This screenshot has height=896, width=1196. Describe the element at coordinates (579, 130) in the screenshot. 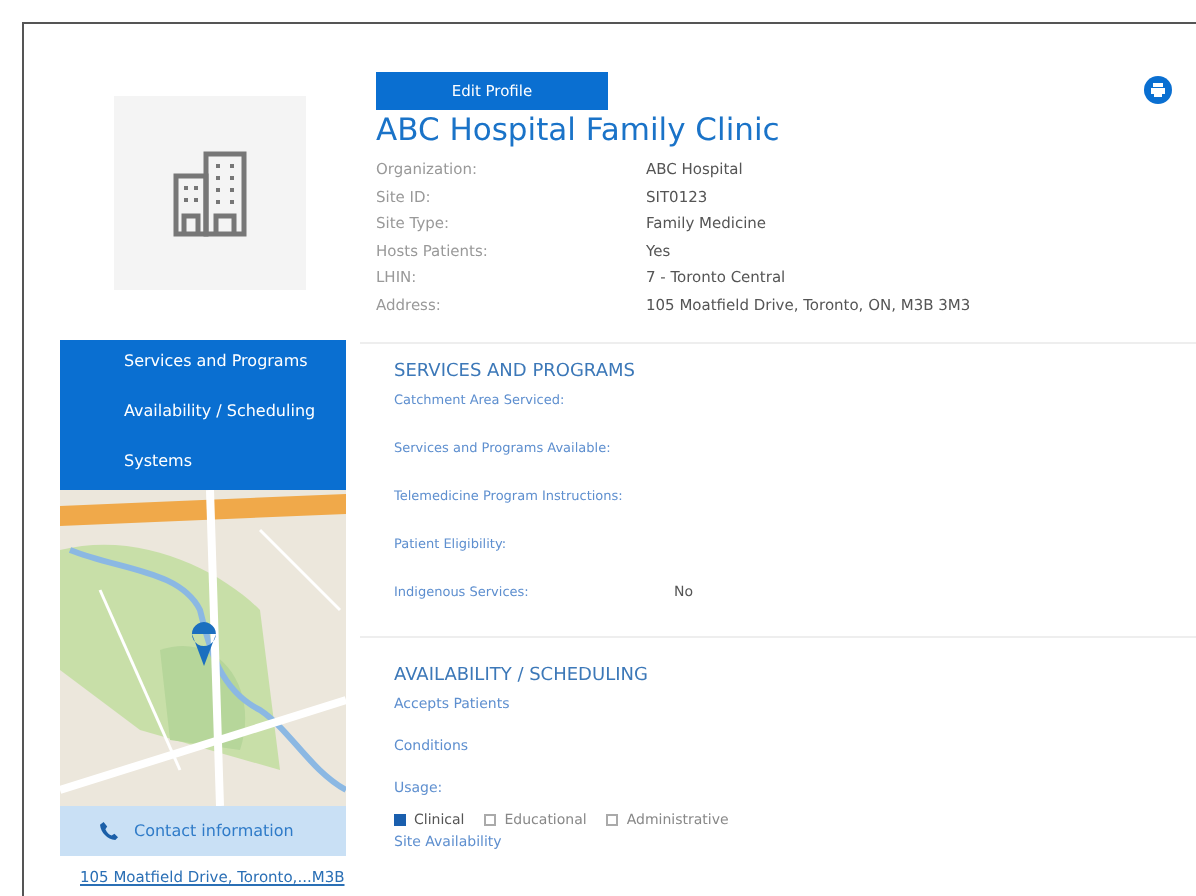

I see `clinic-title: ABC Hospital Family Clinic` at that location.